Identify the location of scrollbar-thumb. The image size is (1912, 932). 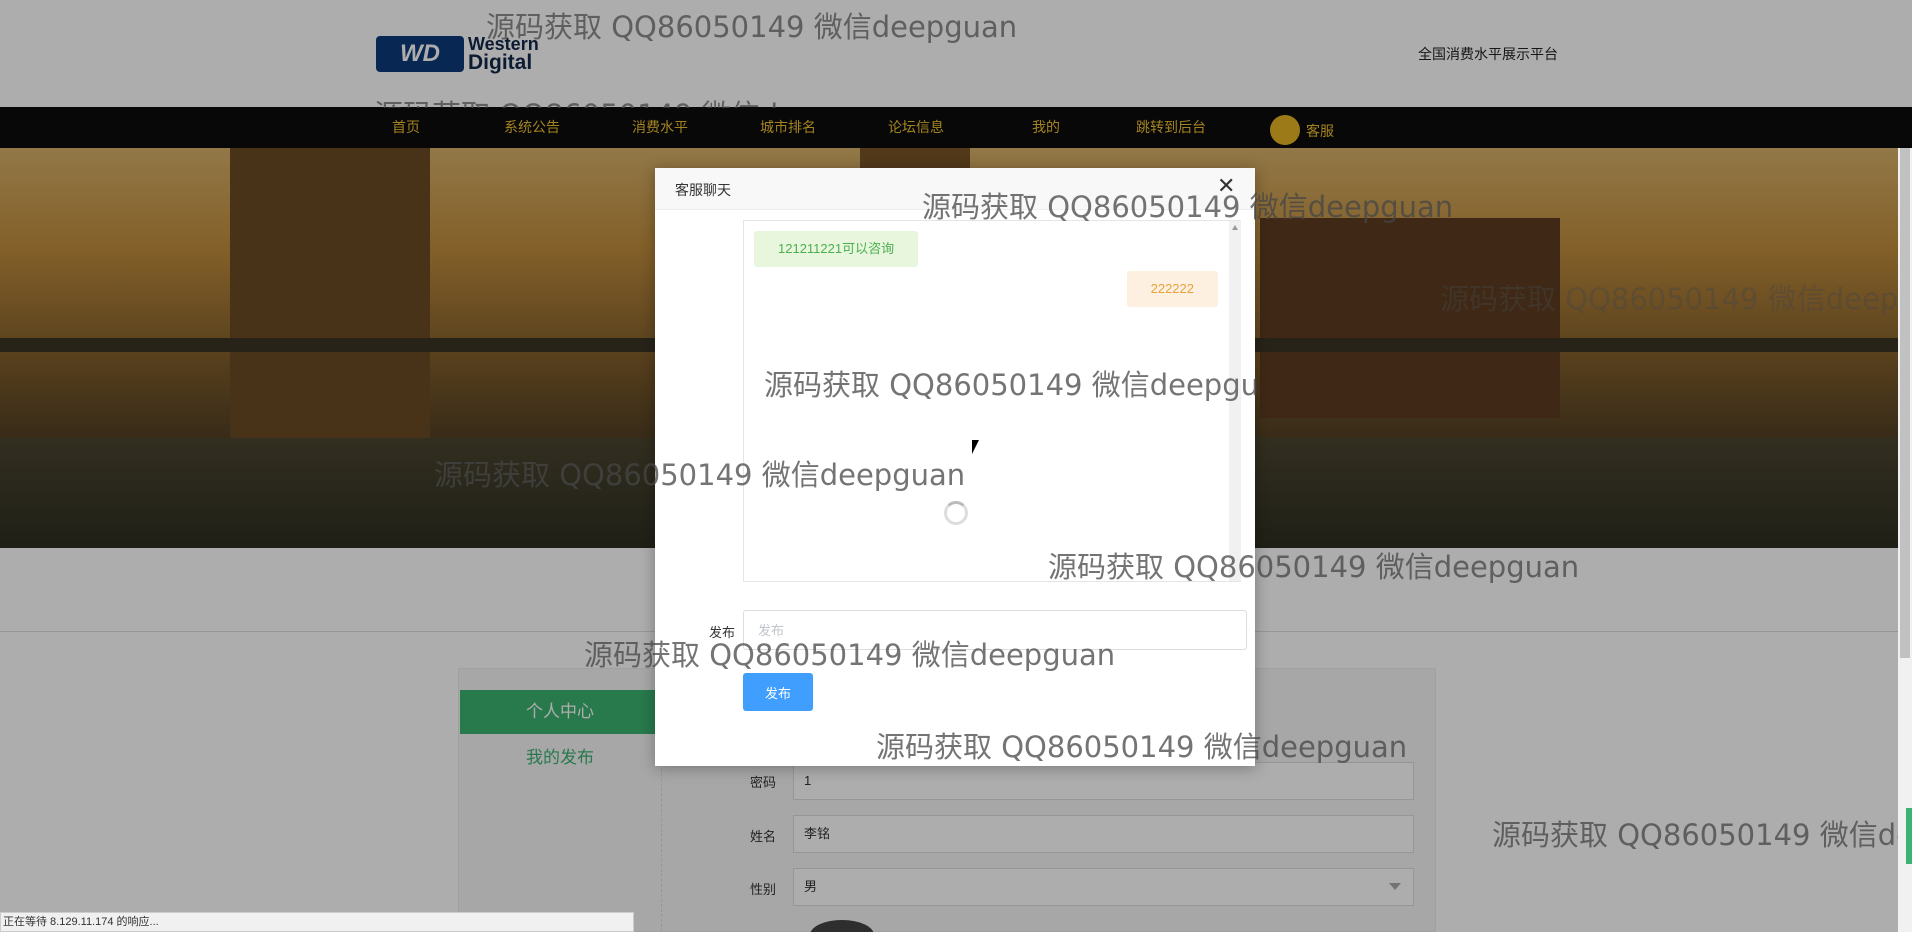
(1905, 403).